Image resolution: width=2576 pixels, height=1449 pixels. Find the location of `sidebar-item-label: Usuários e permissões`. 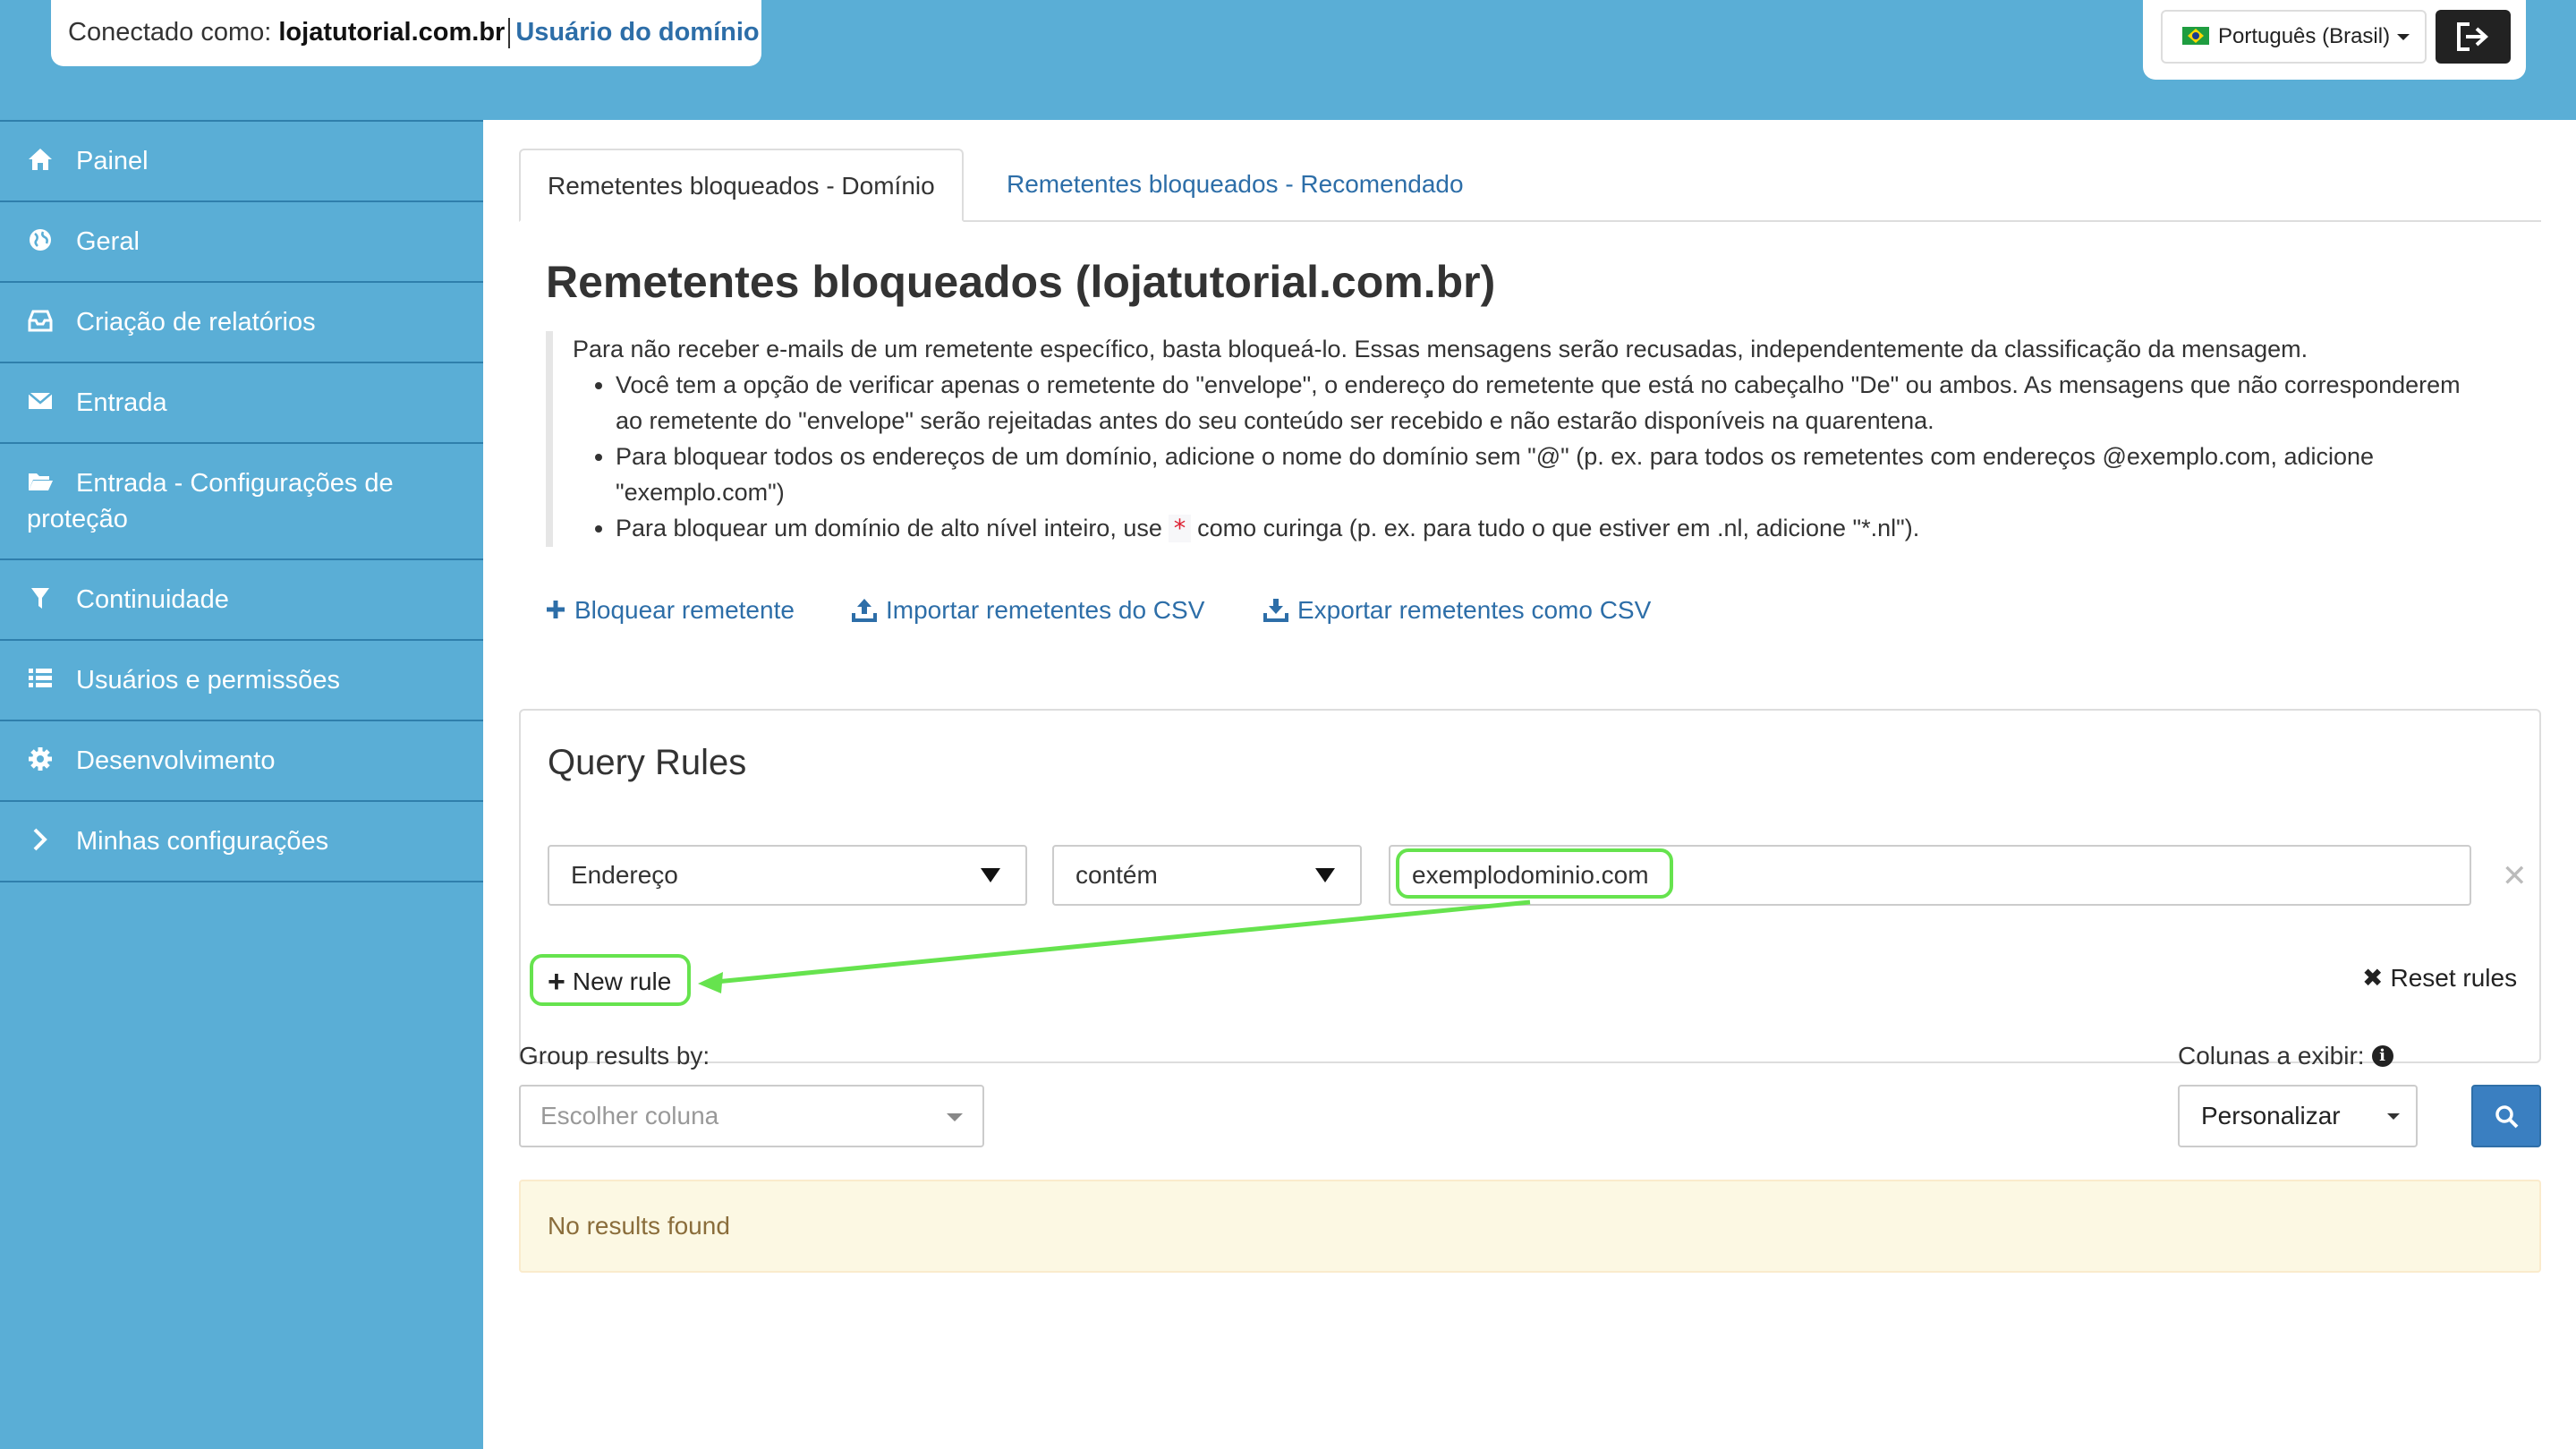

sidebar-item-label: Usuários e permissões is located at coordinates (208, 680).